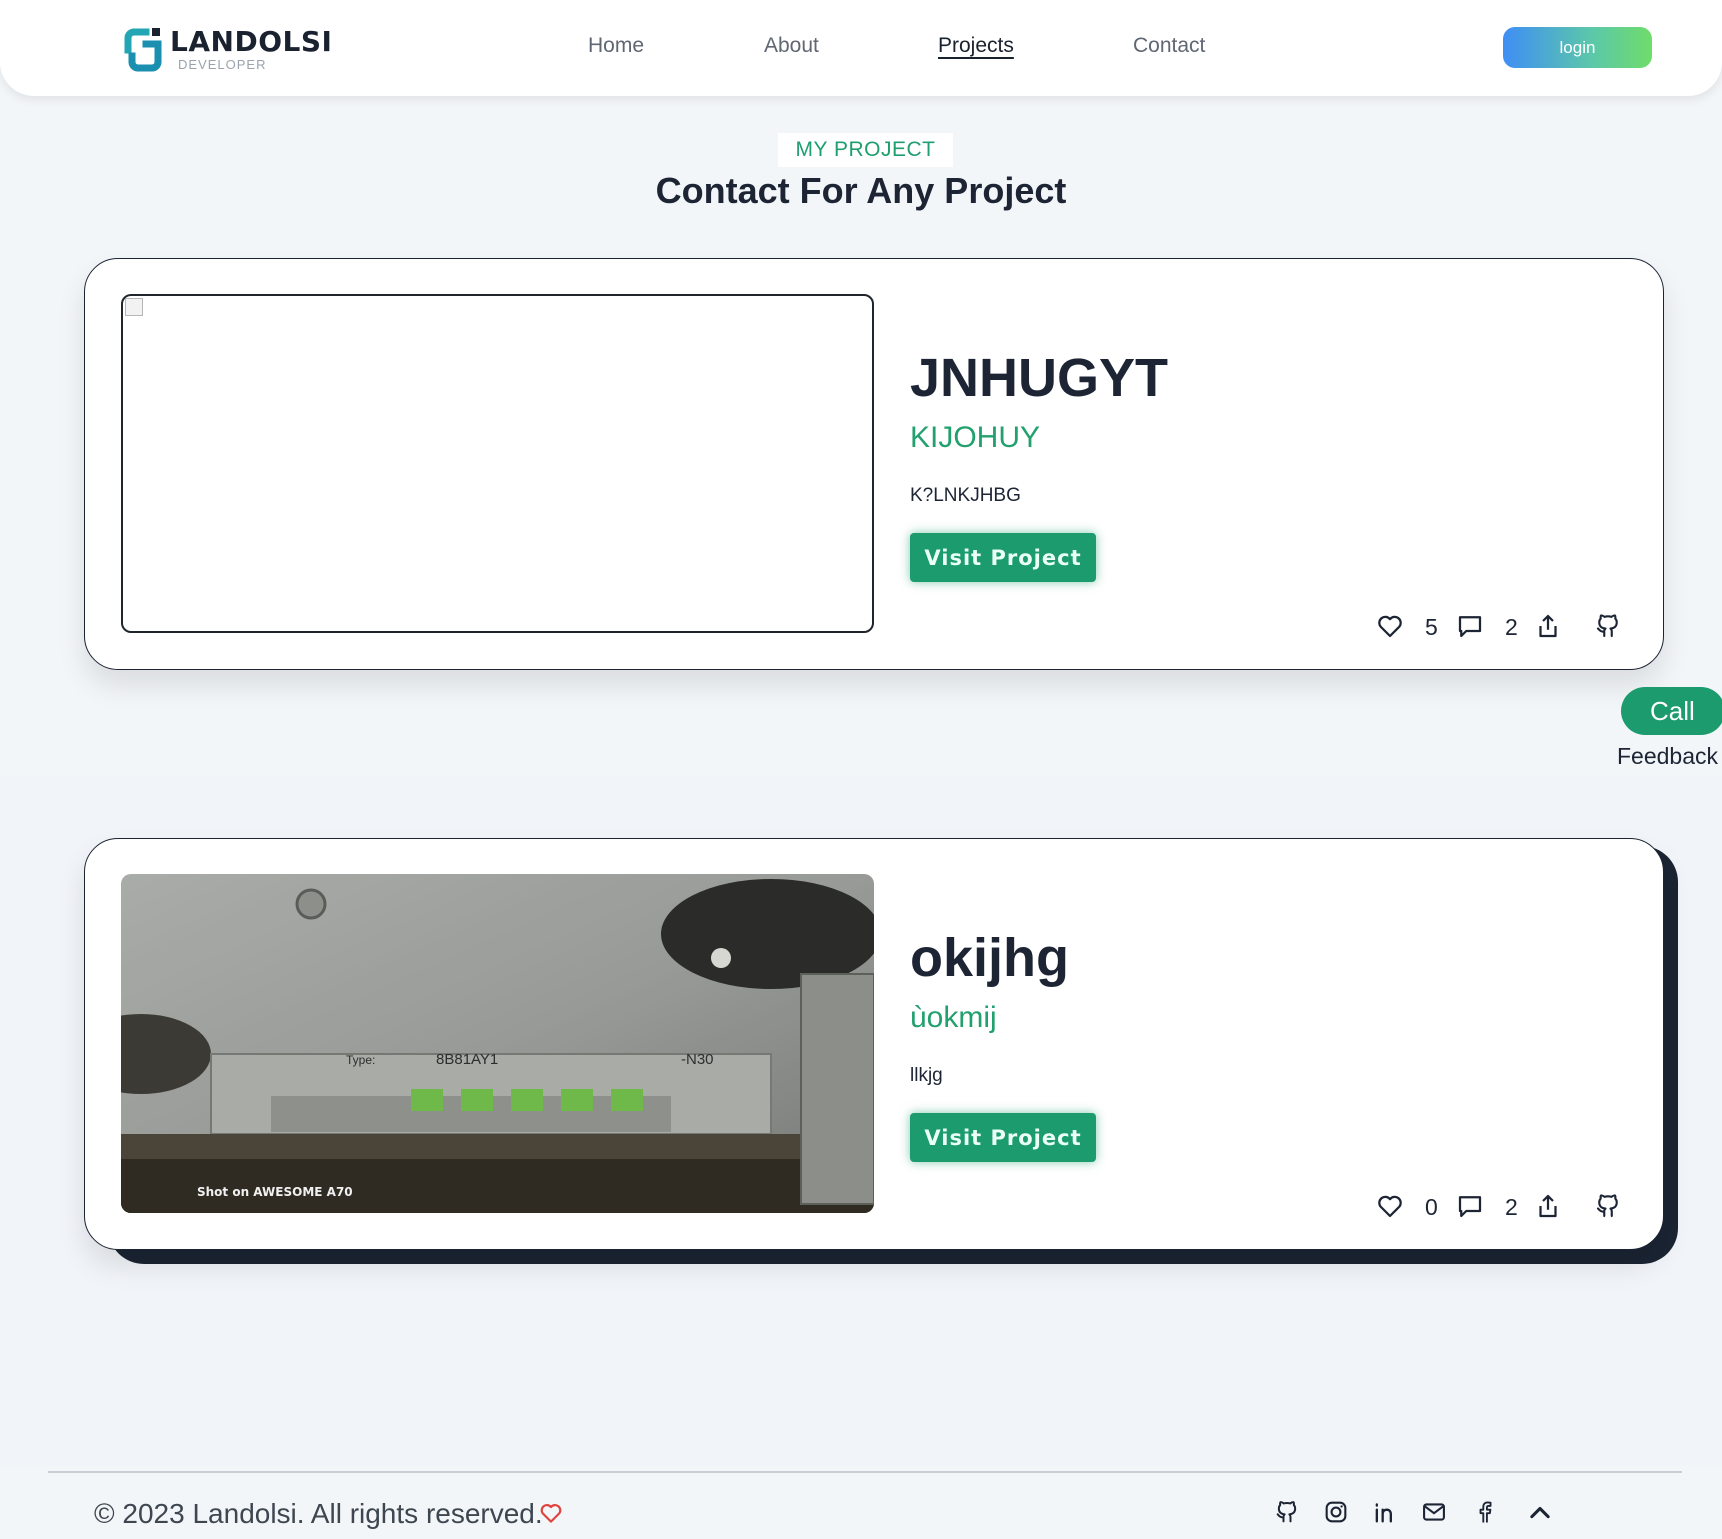 This screenshot has width=1722, height=1539. What do you see at coordinates (1484, 1512) in the screenshot?
I see `facebook-icon` at bounding box center [1484, 1512].